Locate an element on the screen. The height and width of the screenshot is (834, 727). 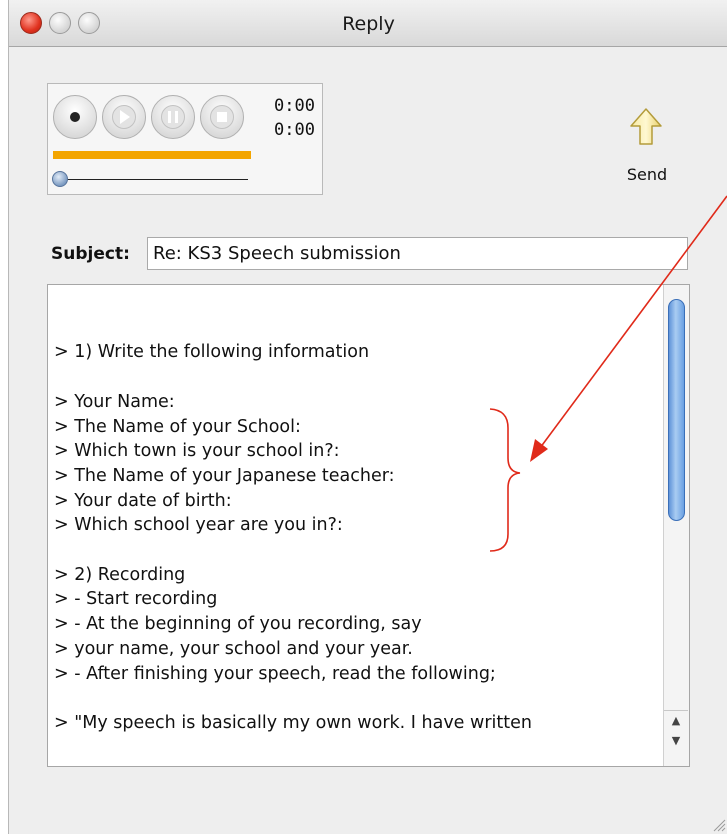
play-icon is located at coordinates (124, 117).